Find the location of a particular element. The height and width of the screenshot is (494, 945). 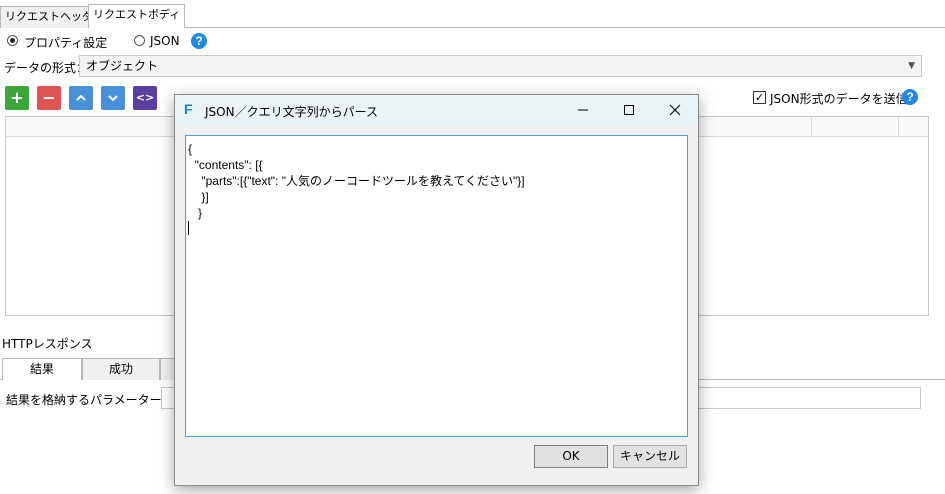

json-radio-label: JSON is located at coordinates (165, 41).